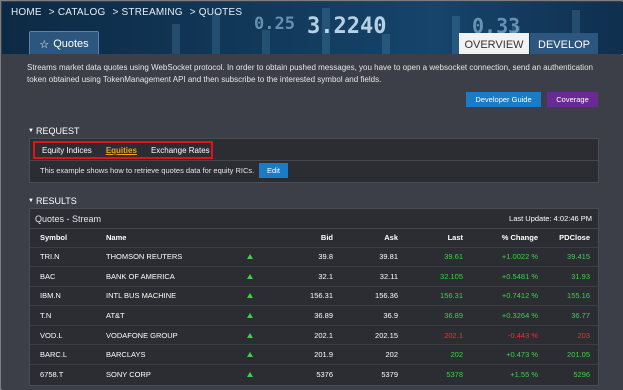 The width and height of the screenshot is (623, 390). I want to click on cell-change: +0.3264 %, so click(519, 316).